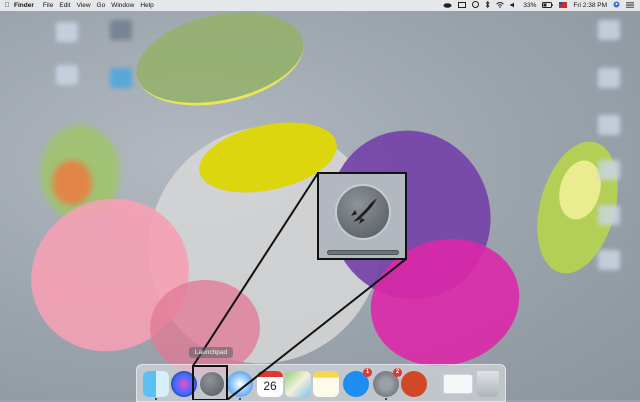 Image resolution: width=640 pixels, height=402 pixels. Describe the element at coordinates (487, 5) in the screenshot. I see `bluetooth-icon` at that location.